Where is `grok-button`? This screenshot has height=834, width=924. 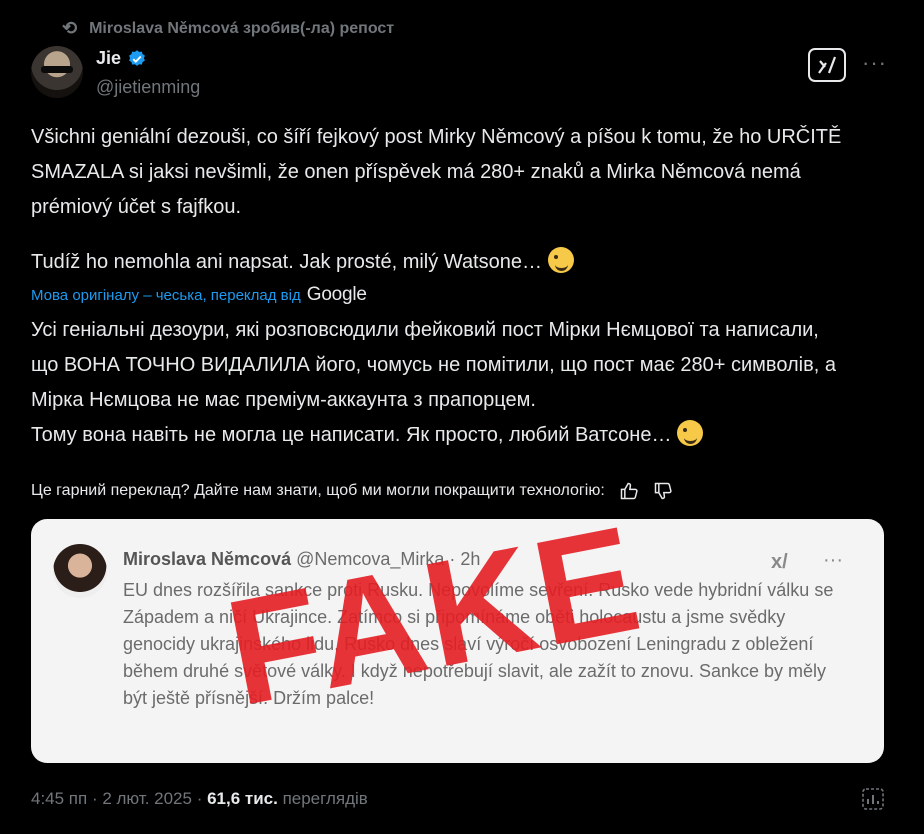
grok-button is located at coordinates (827, 65).